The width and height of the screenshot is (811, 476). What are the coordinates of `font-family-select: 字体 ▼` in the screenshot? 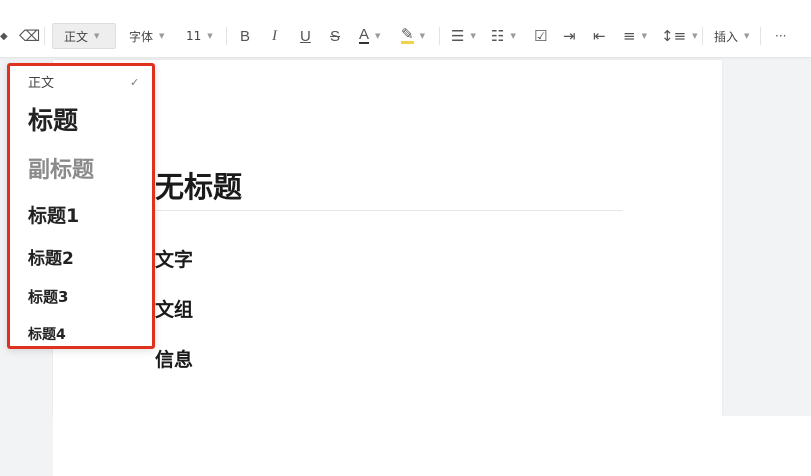 It's located at (146, 36).